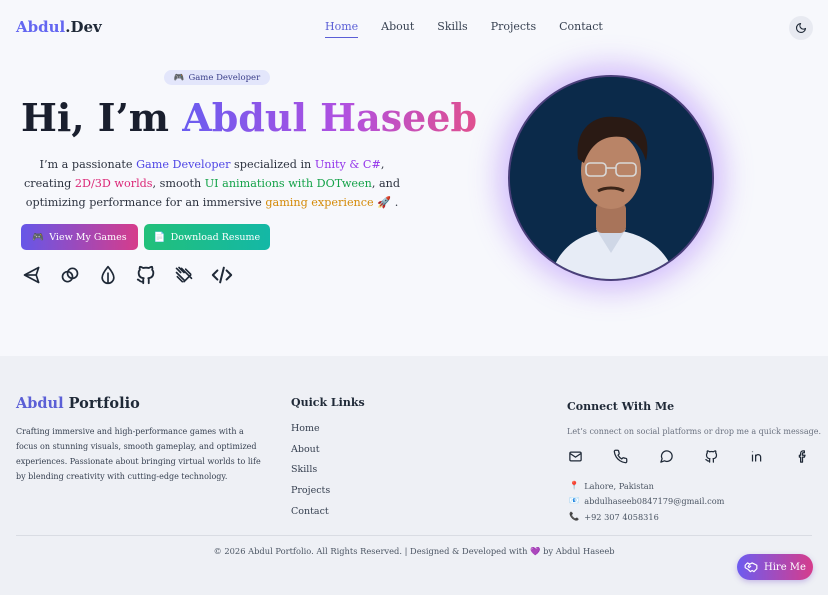  I want to click on email-icon: 📧, so click(574, 500).